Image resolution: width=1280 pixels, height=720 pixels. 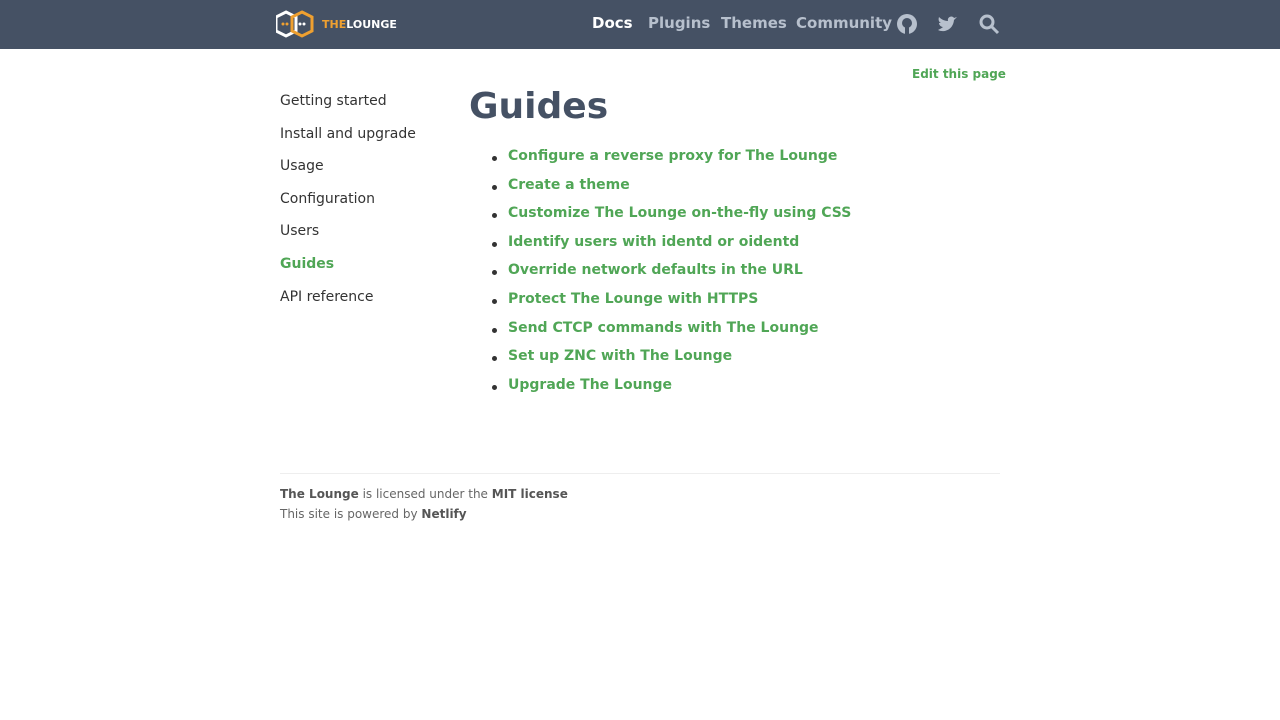 What do you see at coordinates (530, 494) in the screenshot?
I see `mit-license-link: MIT license` at bounding box center [530, 494].